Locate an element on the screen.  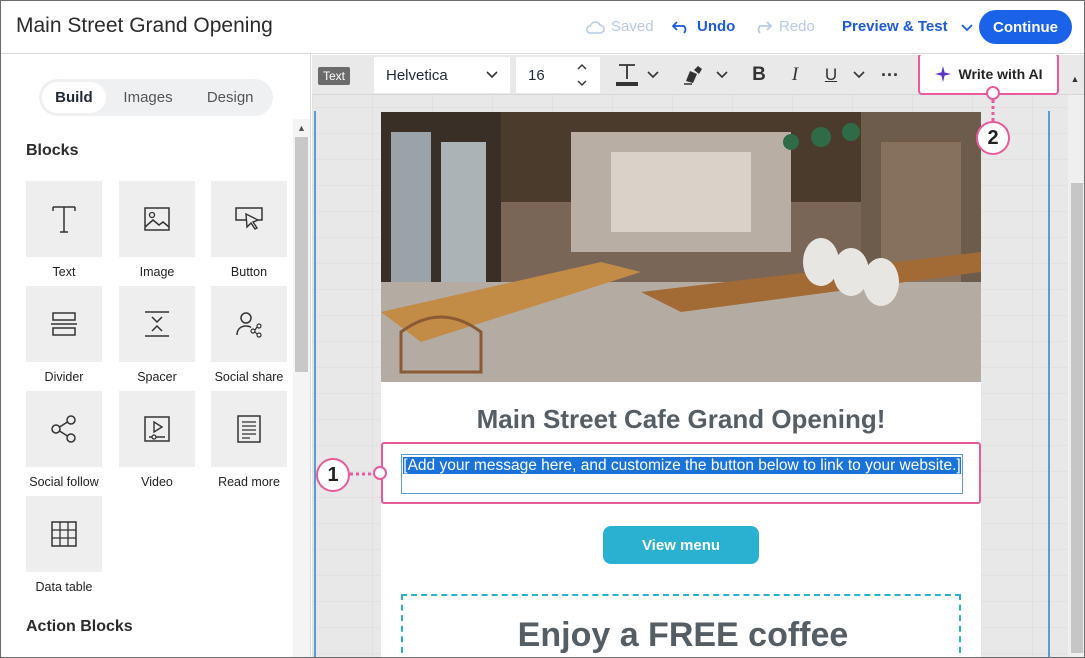
underline-button: U is located at coordinates (831, 75).